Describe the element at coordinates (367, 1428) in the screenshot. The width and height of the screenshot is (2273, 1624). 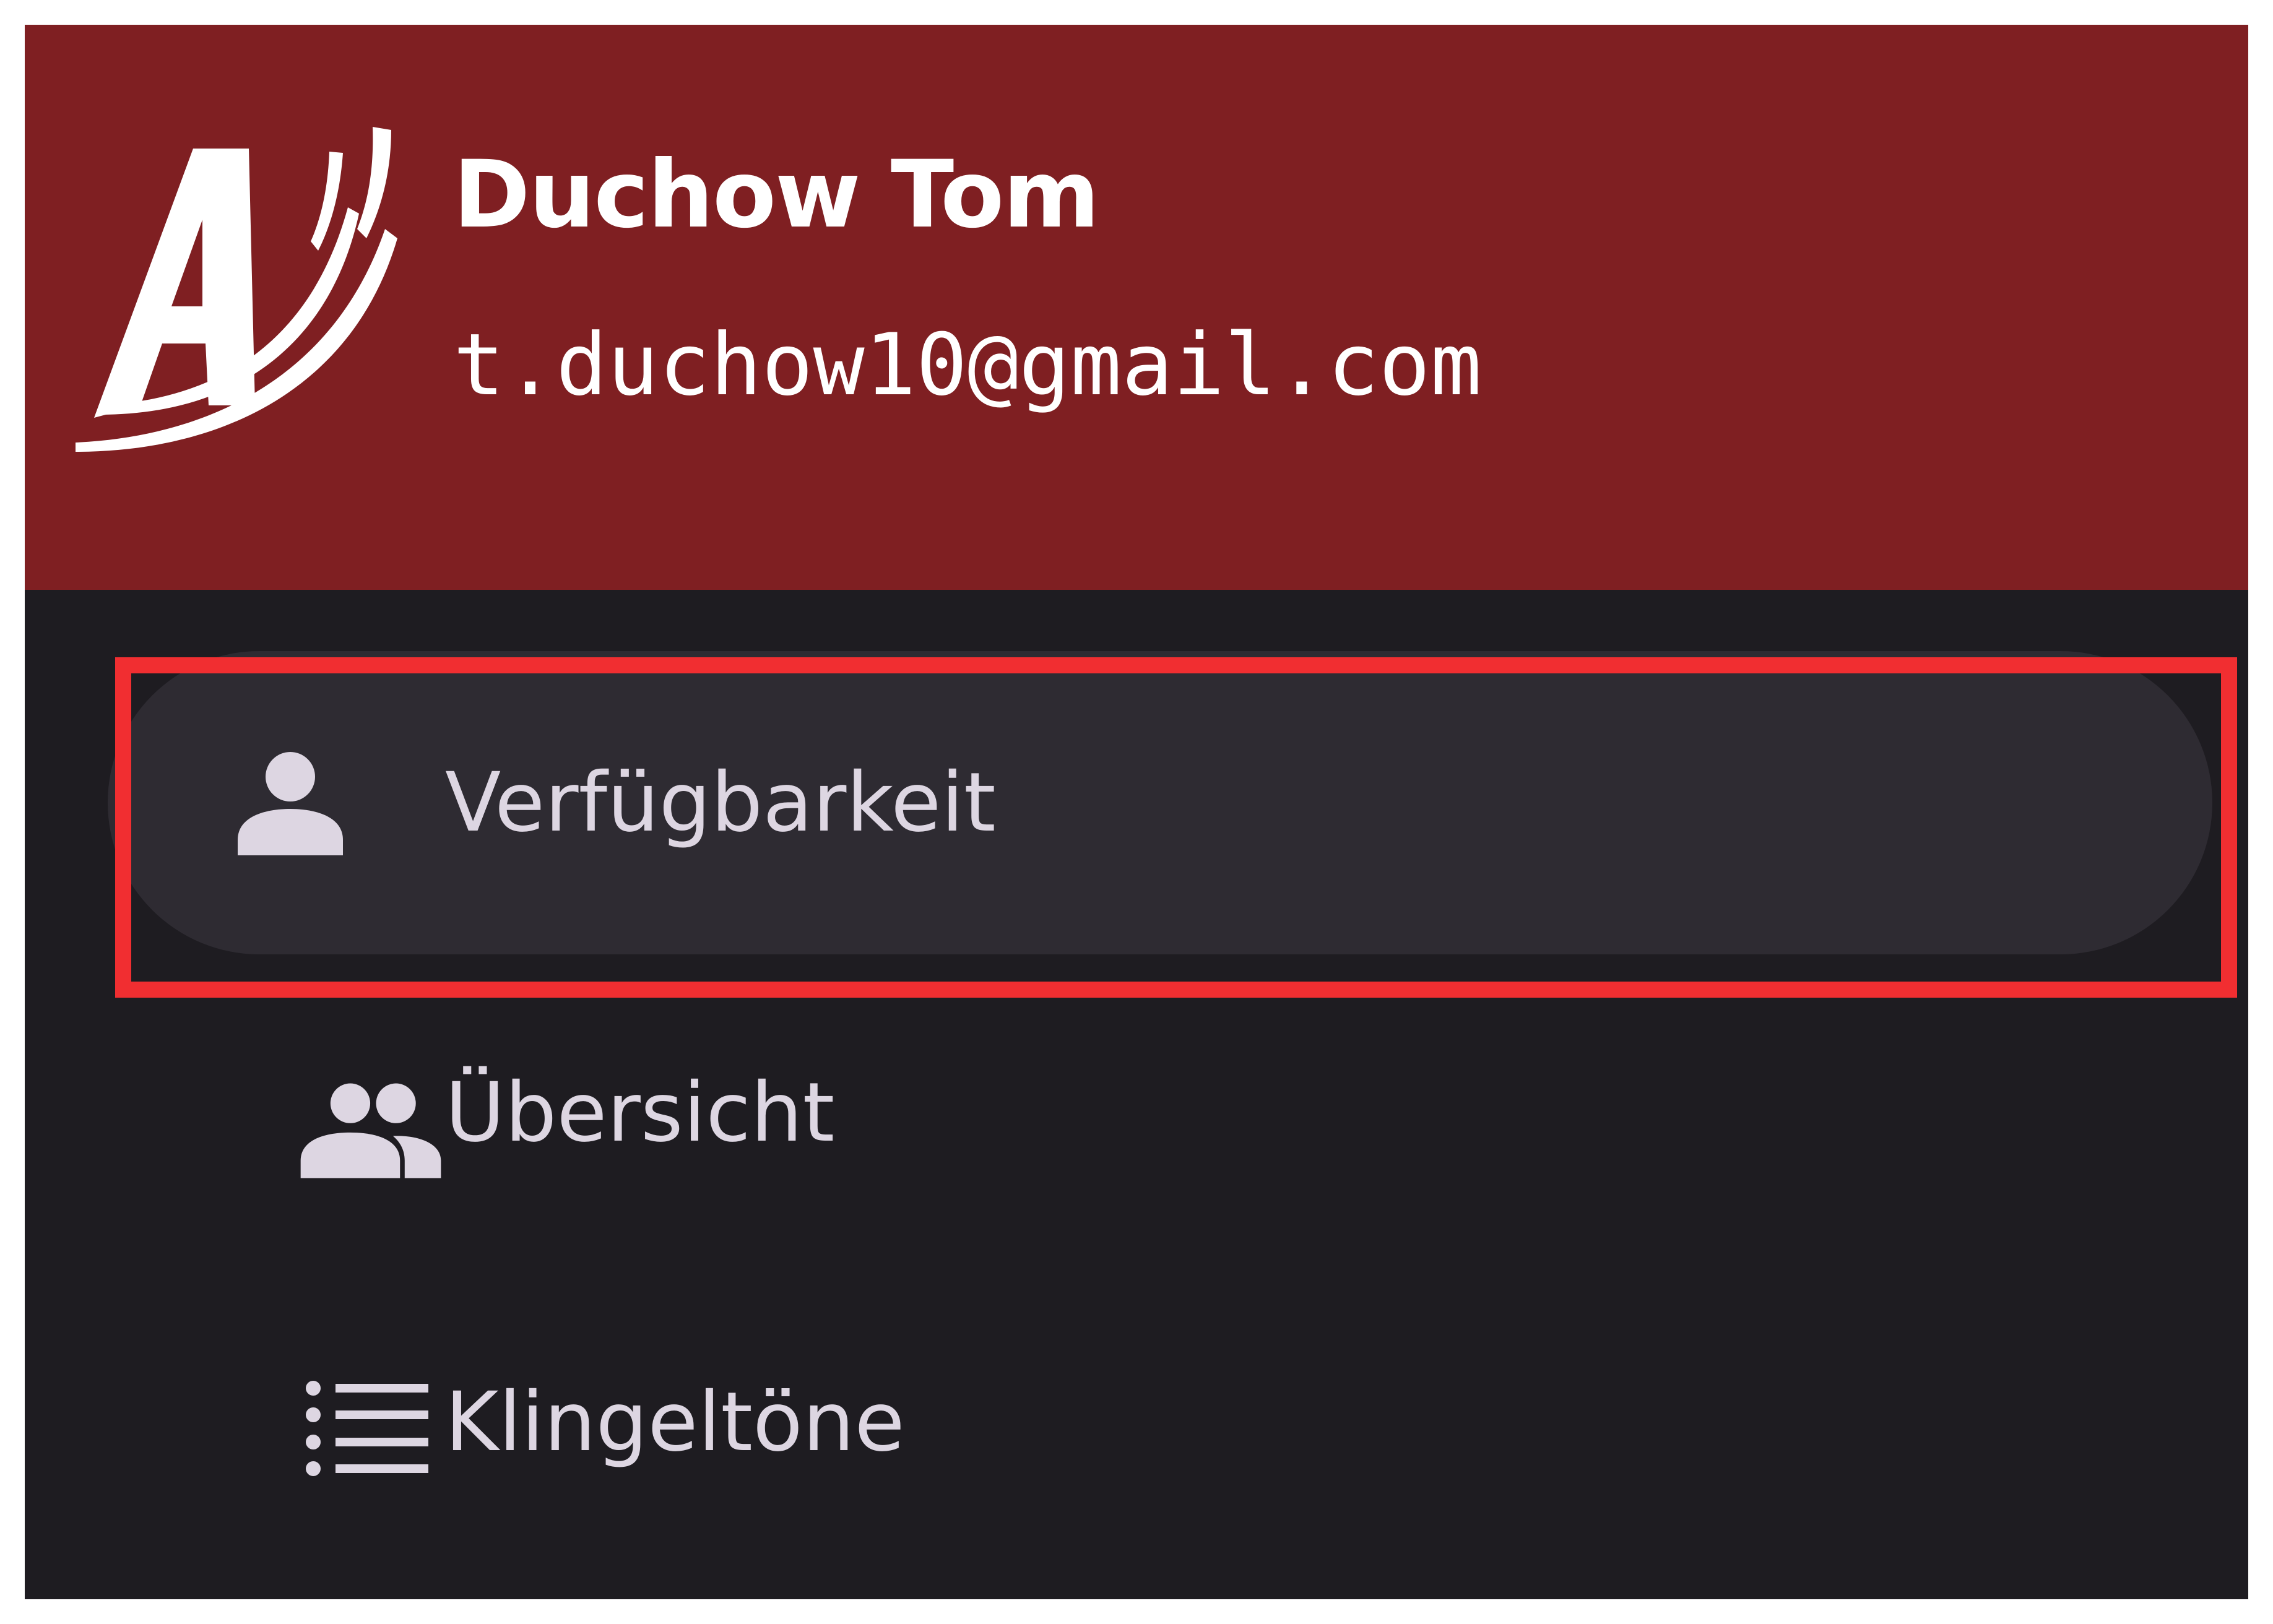
I see `list-icon` at that location.